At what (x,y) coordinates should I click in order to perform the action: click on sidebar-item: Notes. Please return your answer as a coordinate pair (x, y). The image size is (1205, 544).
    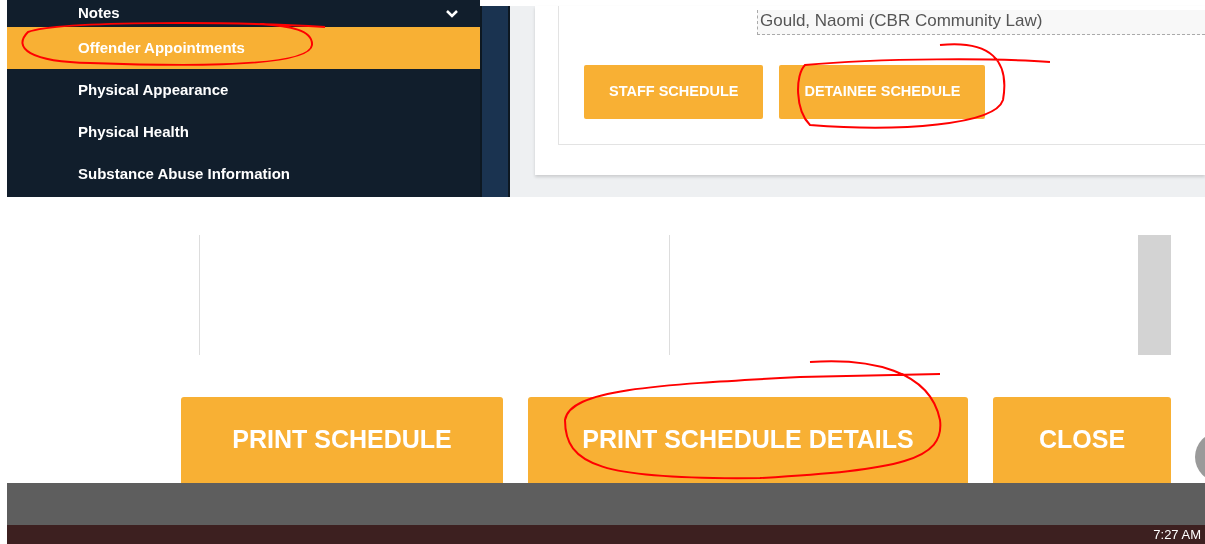
    Looking at the image, I should click on (243, 13).